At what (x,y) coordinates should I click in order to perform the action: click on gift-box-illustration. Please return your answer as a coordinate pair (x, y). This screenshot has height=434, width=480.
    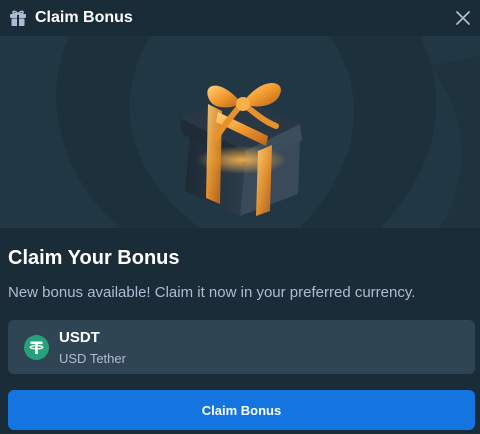
    Looking at the image, I should click on (241, 149).